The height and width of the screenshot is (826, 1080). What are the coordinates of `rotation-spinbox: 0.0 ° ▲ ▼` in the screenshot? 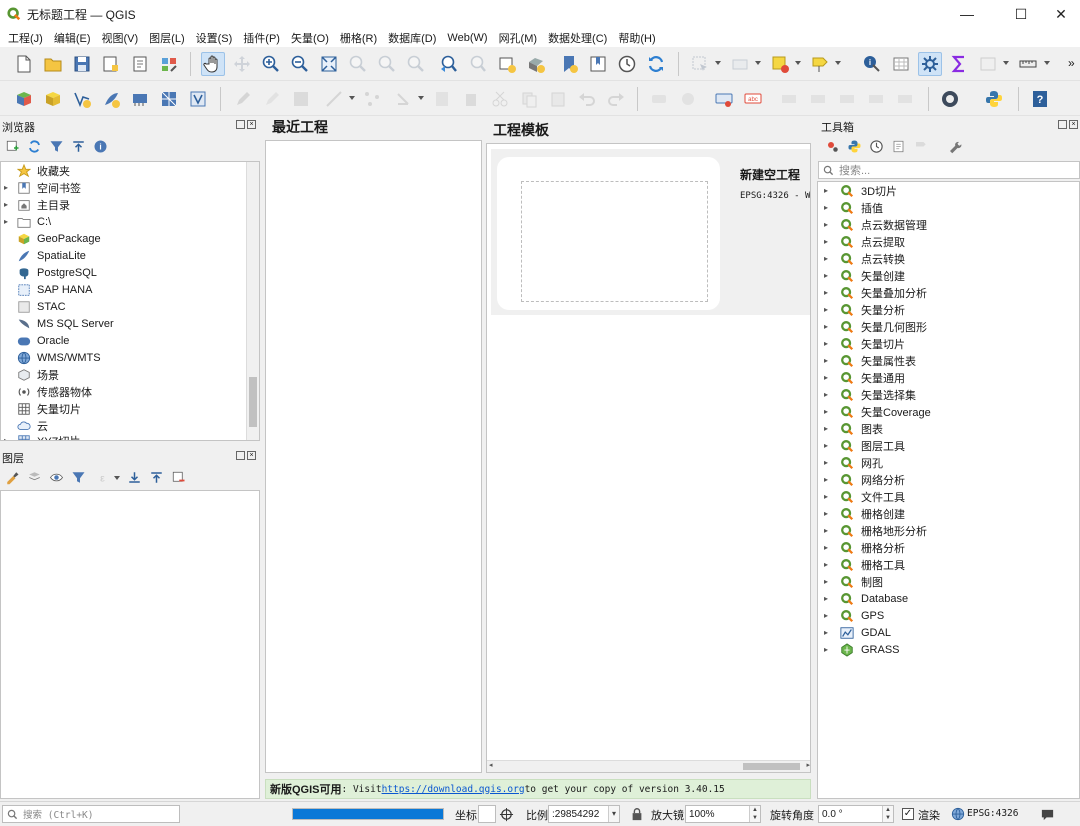 It's located at (856, 814).